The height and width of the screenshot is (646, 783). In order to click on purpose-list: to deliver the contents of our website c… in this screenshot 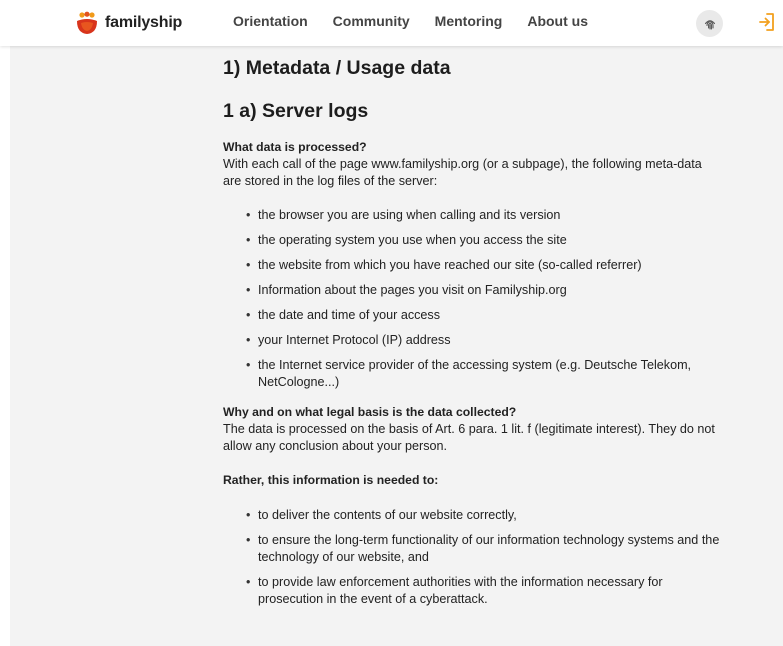, I will do `click(473, 557)`.